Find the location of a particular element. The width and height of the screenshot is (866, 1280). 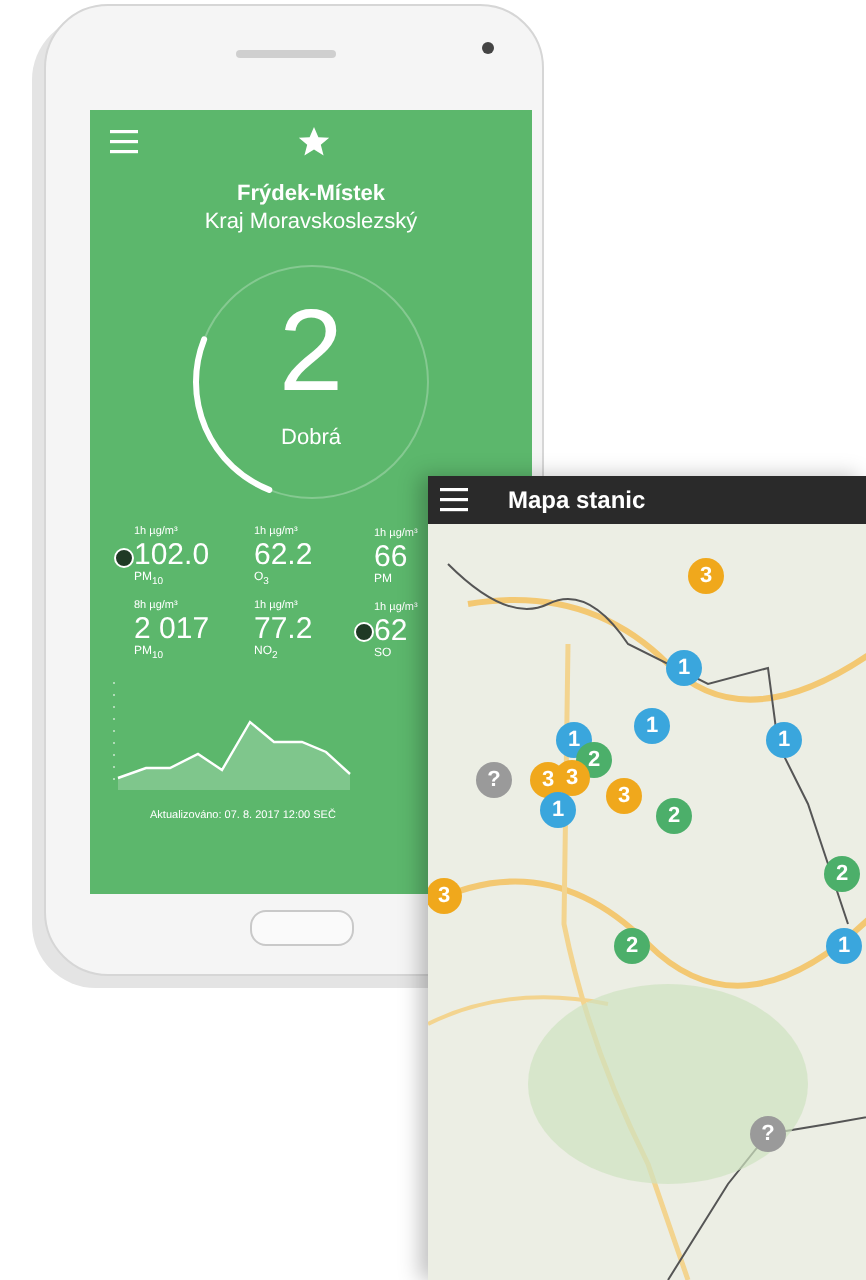

camera-dot is located at coordinates (488, 48).